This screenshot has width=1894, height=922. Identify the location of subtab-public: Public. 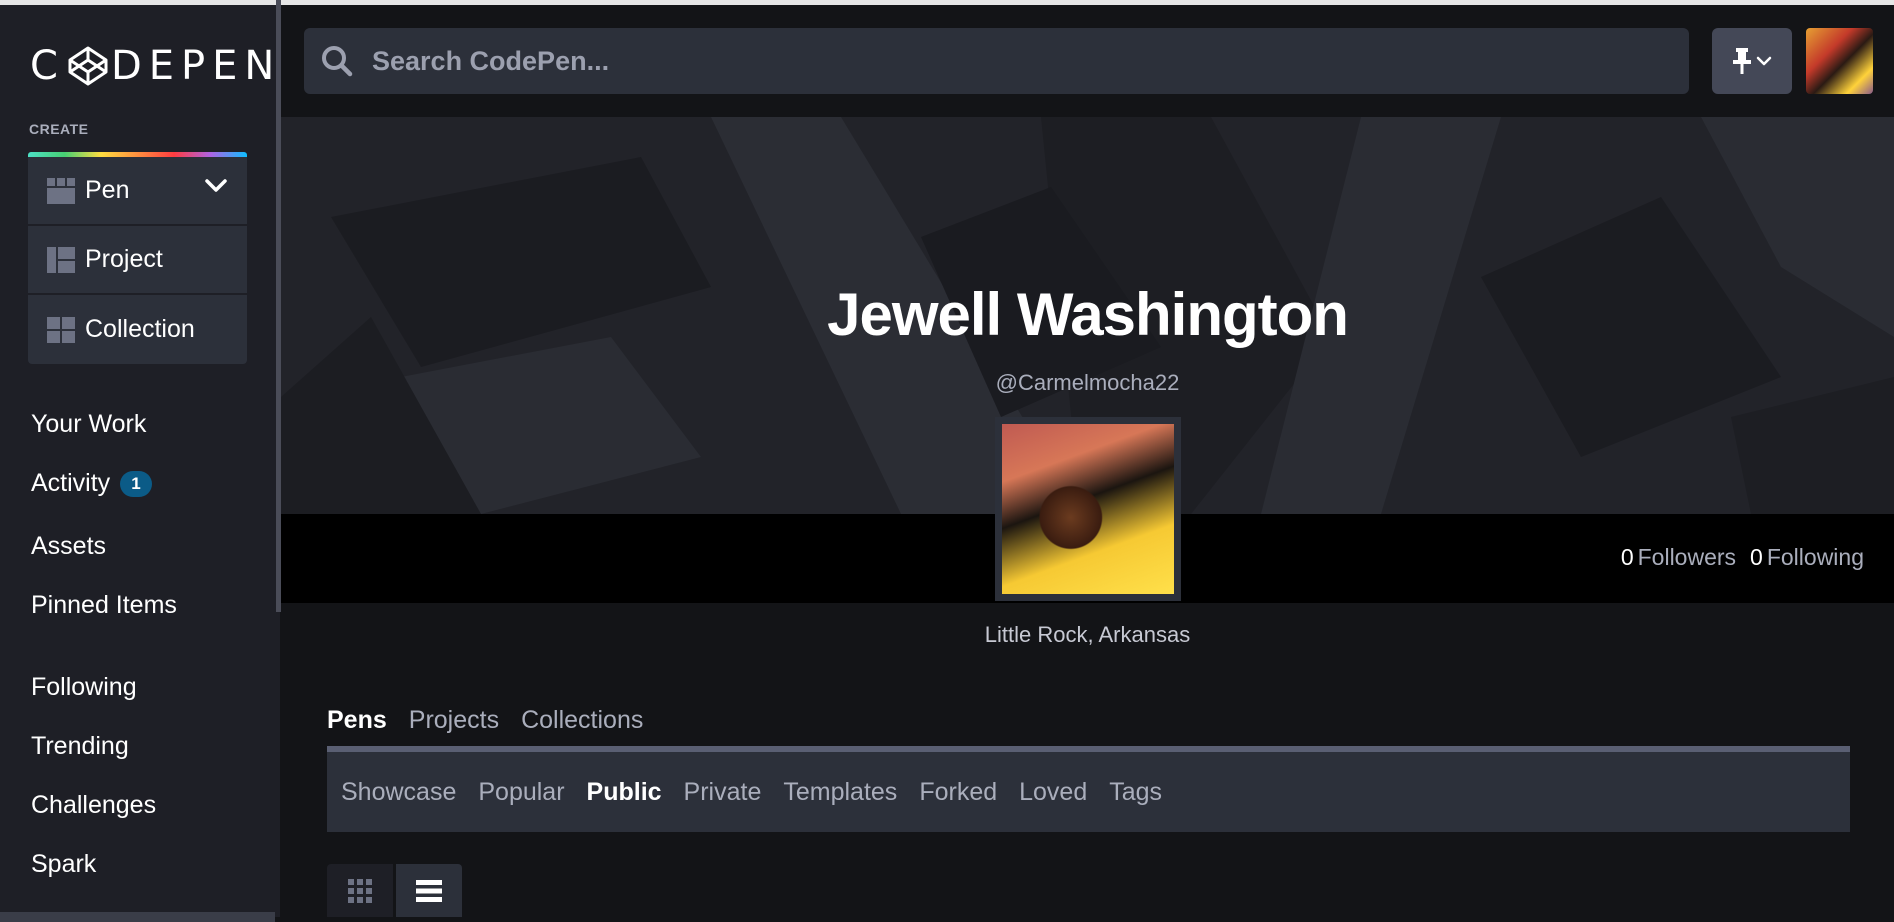
(624, 792).